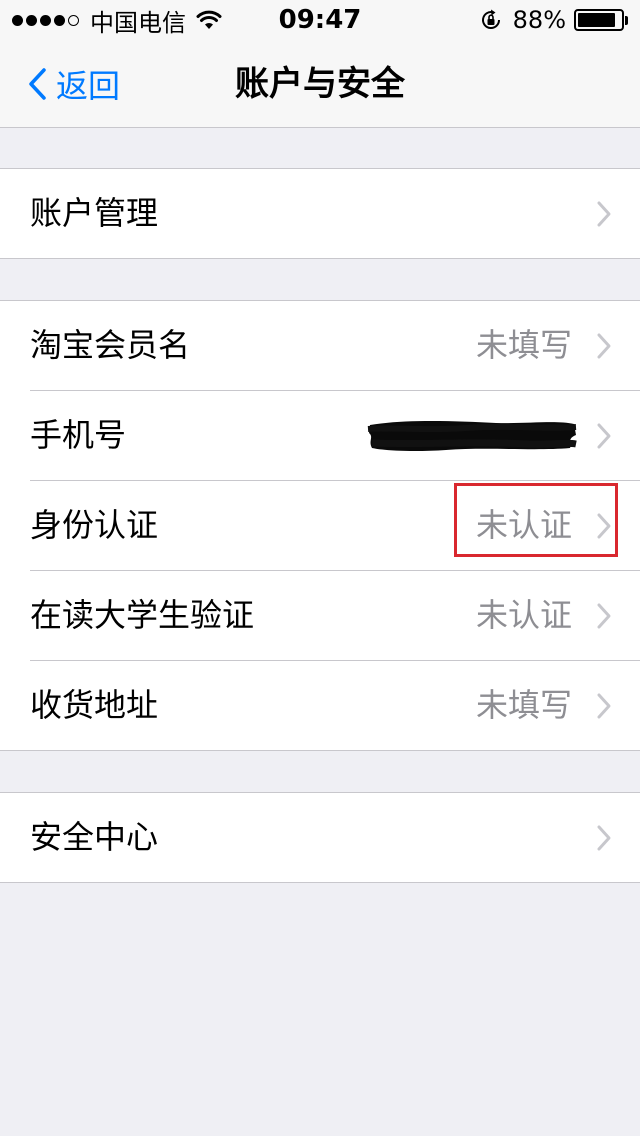 This screenshot has height=1136, width=640. I want to click on row-student-verification: 在读大学生验证 未认证, so click(320, 615).